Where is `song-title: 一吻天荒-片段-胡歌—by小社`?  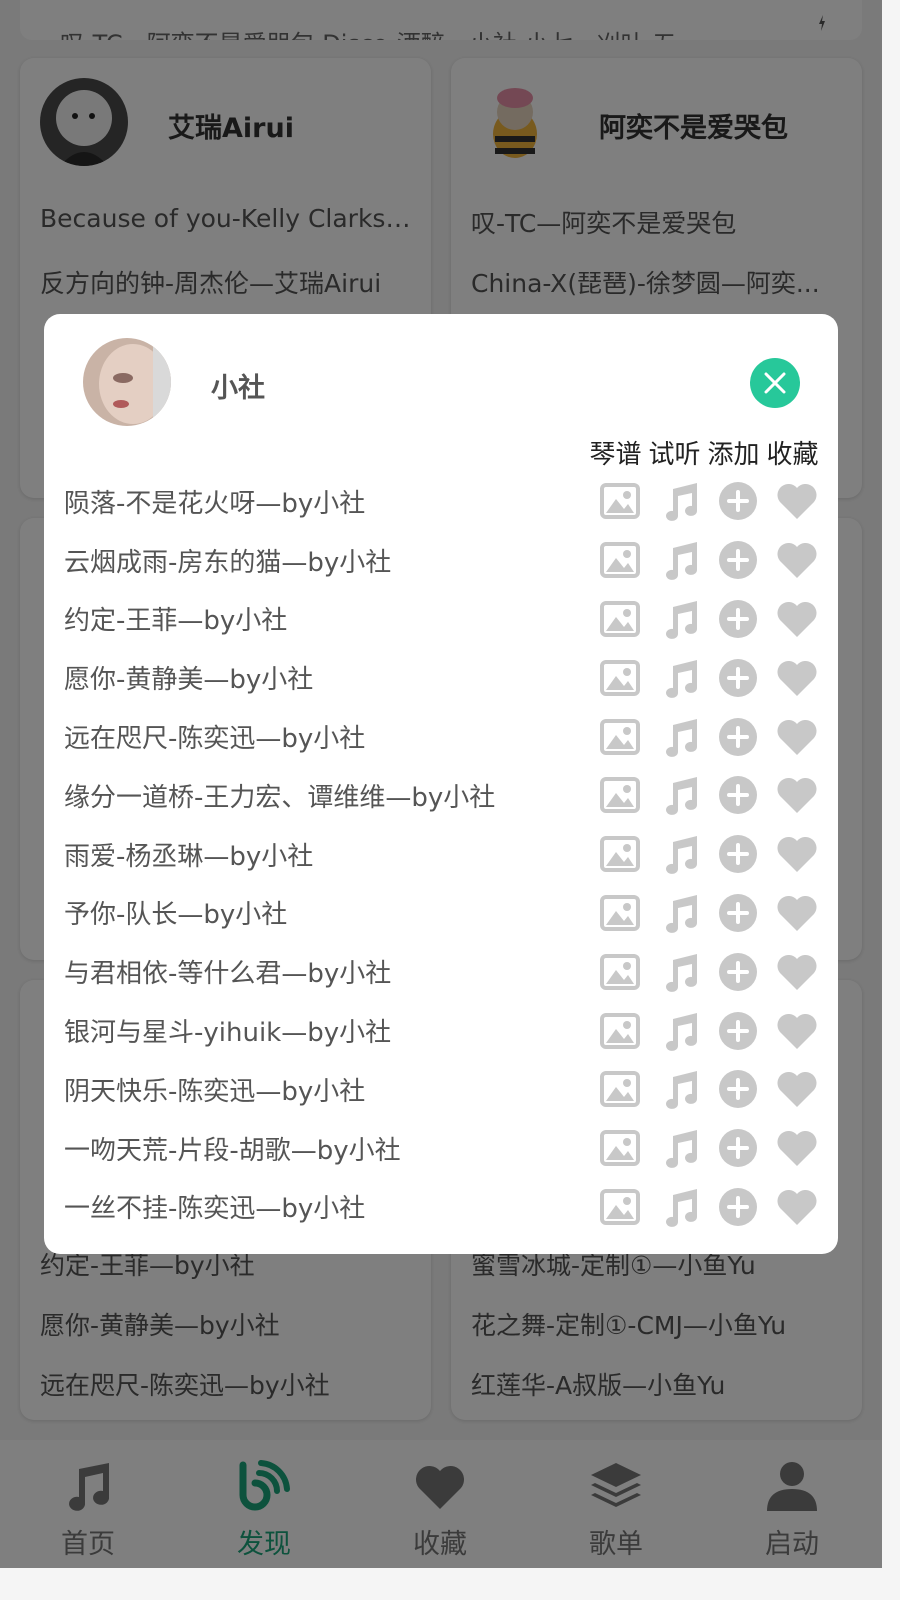 song-title: 一吻天荒-片段-胡歌—by小社 is located at coordinates (232, 1148).